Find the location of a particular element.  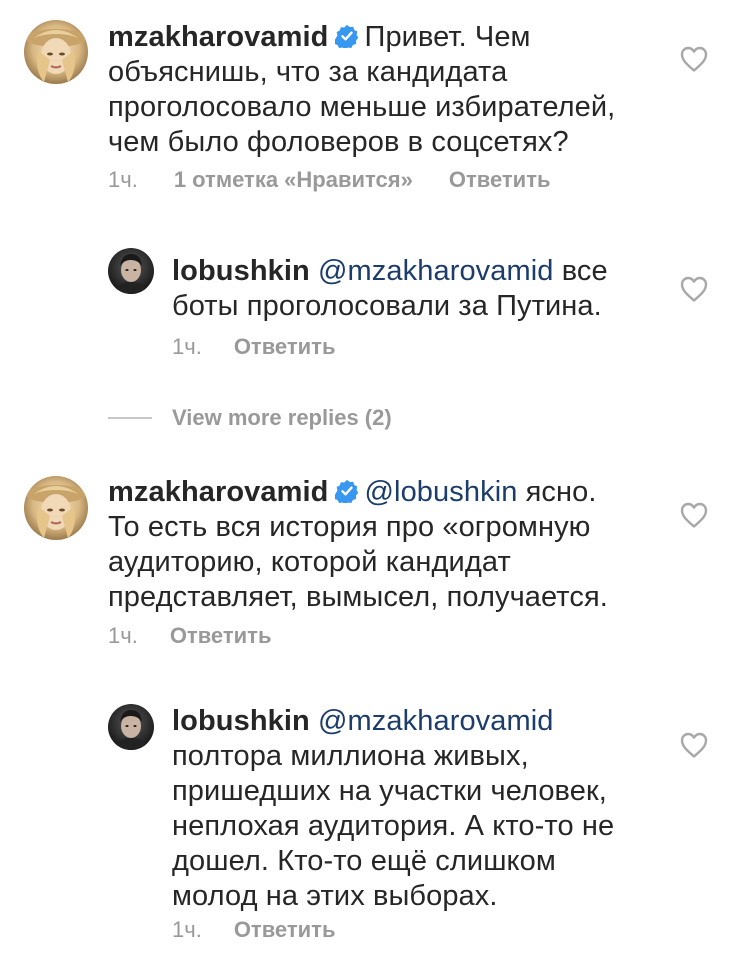

mention-link: @lobushkin is located at coordinates (441, 492).